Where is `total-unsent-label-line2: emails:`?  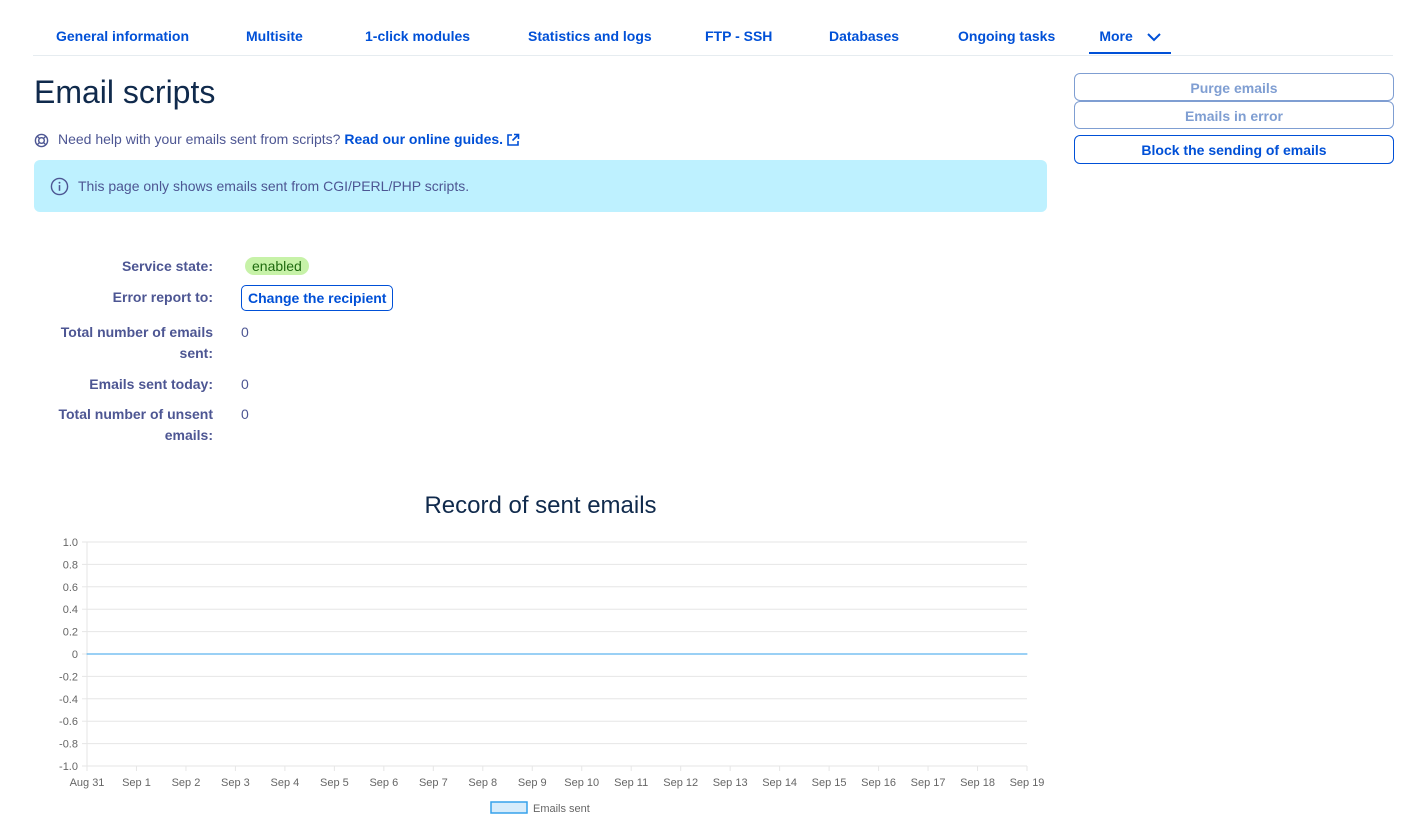 total-unsent-label-line2: emails: is located at coordinates (188, 435).